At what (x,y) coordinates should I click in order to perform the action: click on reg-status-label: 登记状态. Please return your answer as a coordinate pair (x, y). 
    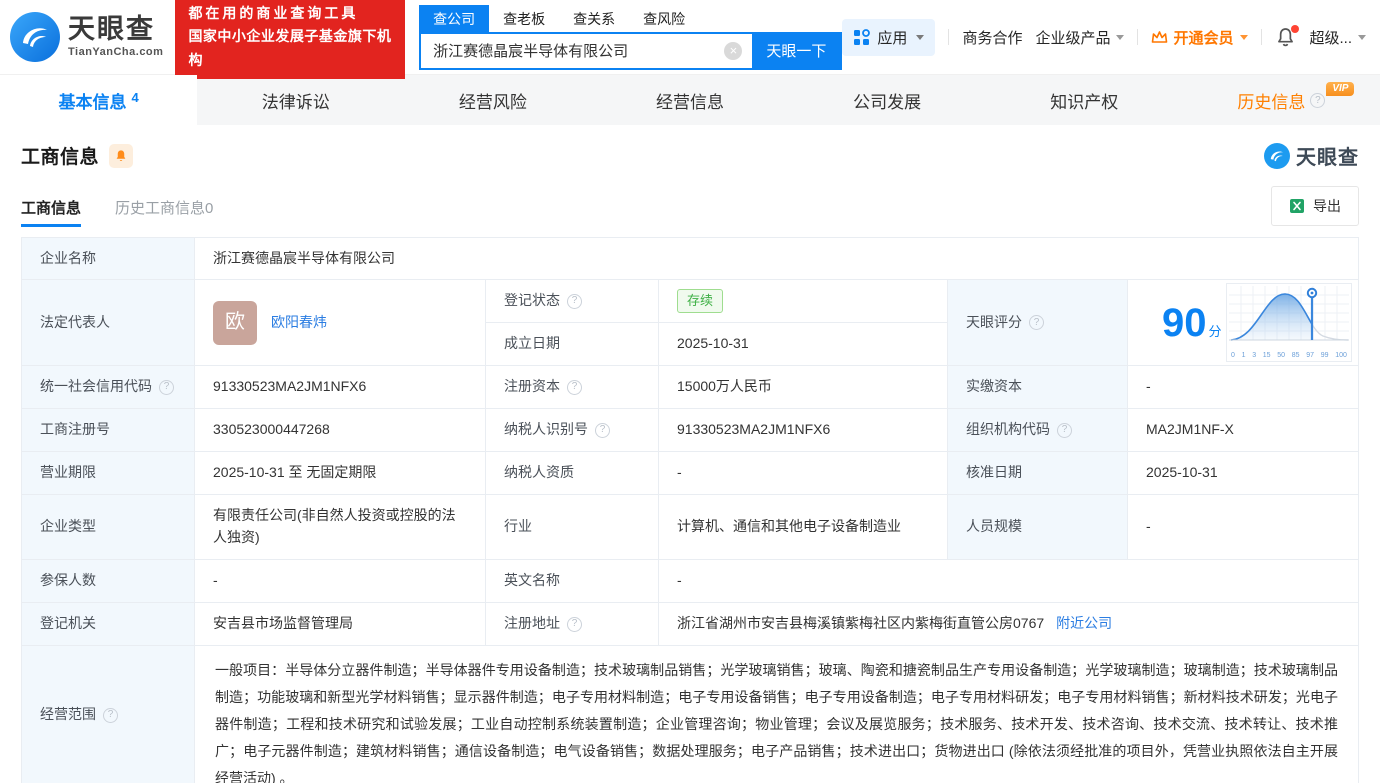
    Looking at the image, I should click on (572, 301).